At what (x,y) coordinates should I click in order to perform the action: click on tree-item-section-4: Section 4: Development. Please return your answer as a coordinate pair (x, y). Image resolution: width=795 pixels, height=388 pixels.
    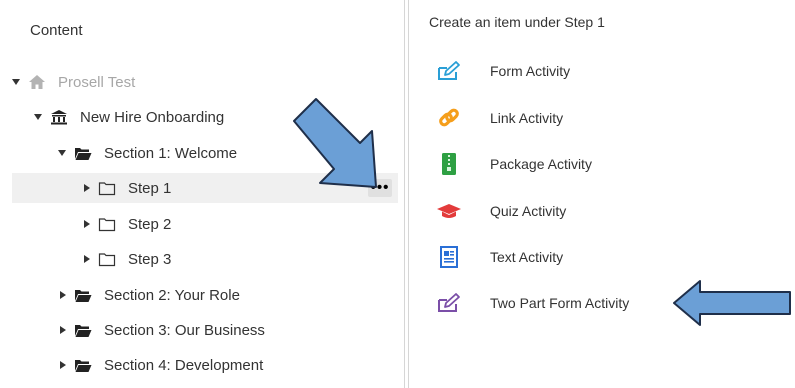
    Looking at the image, I should click on (200, 365).